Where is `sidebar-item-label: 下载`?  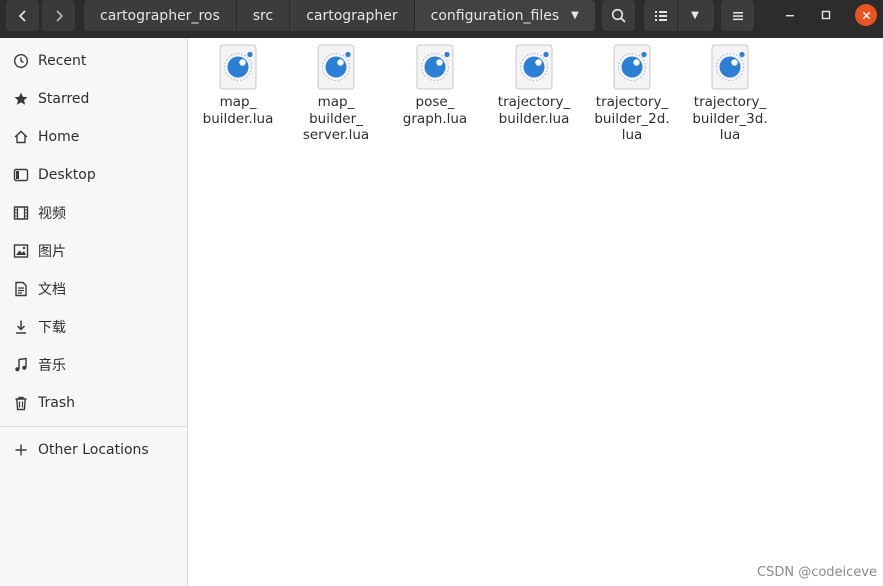 sidebar-item-label: 下载 is located at coordinates (52, 328).